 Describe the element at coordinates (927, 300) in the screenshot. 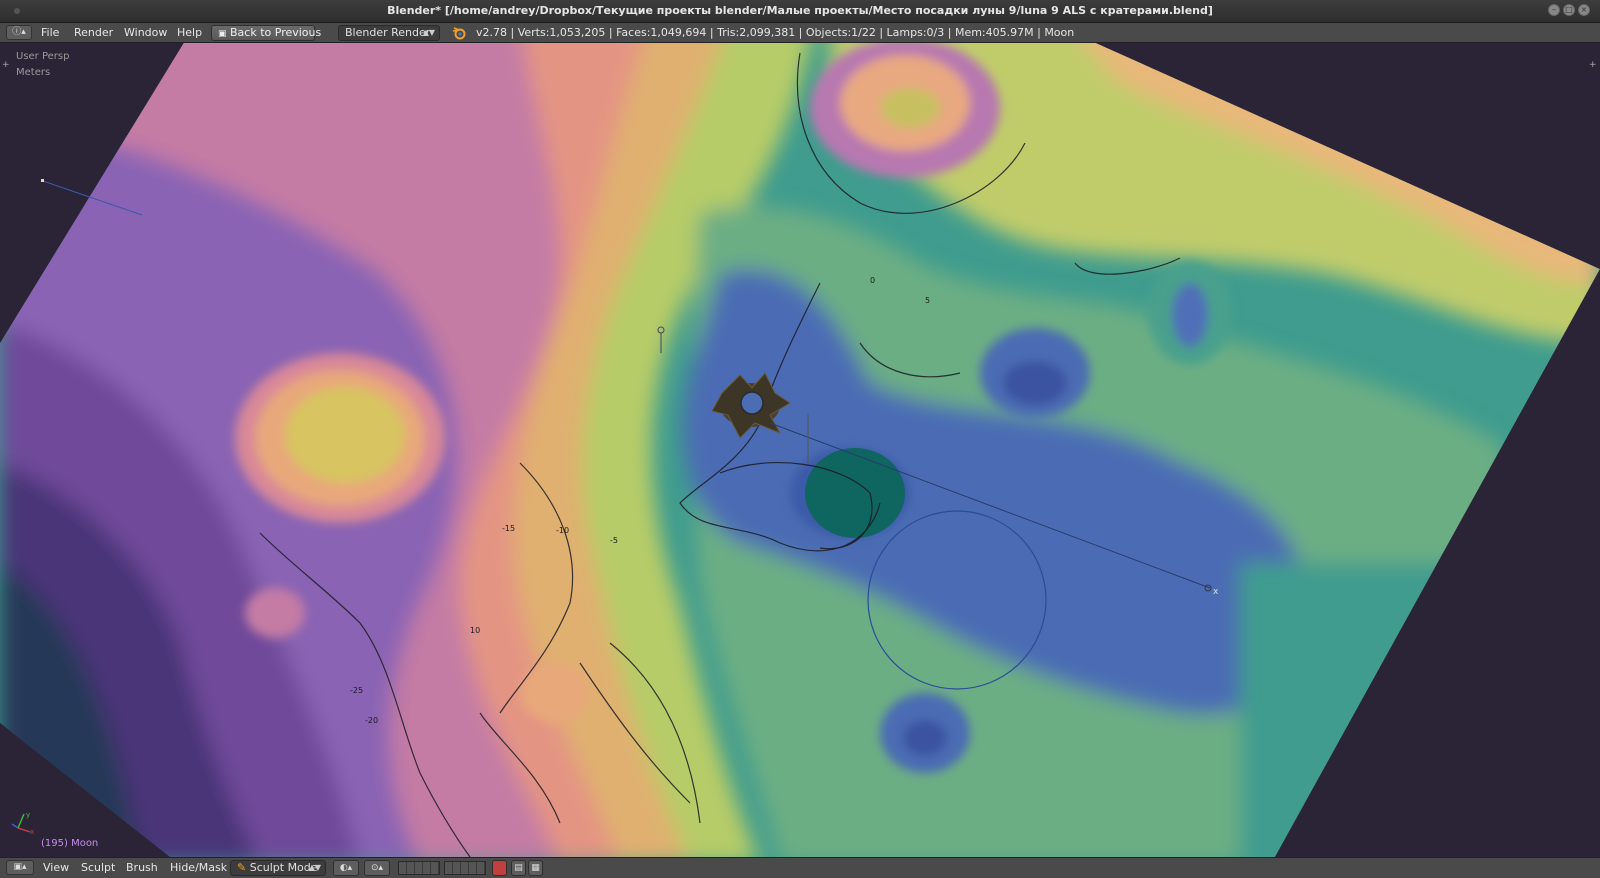

I see `contour-label: 5` at that location.